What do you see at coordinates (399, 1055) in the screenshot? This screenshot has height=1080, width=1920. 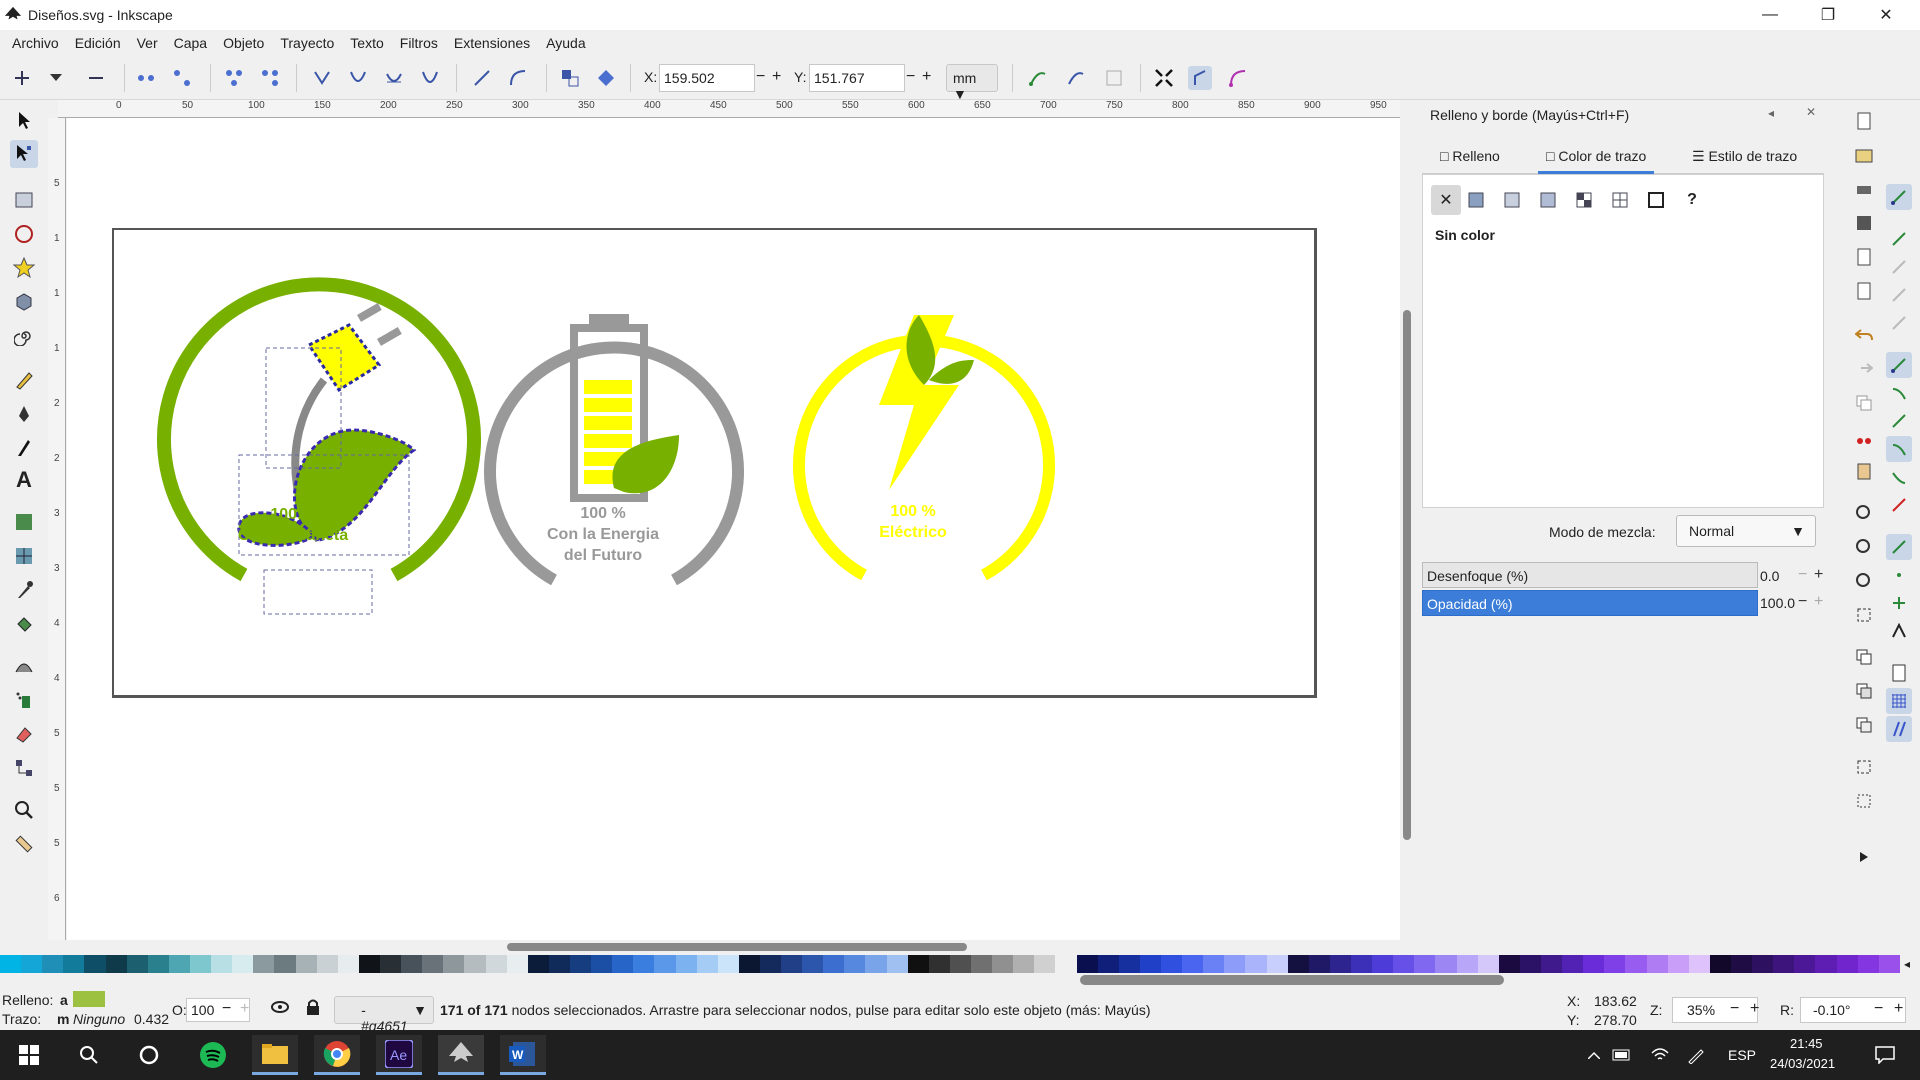 I see `after-effects-icon: Ae` at bounding box center [399, 1055].